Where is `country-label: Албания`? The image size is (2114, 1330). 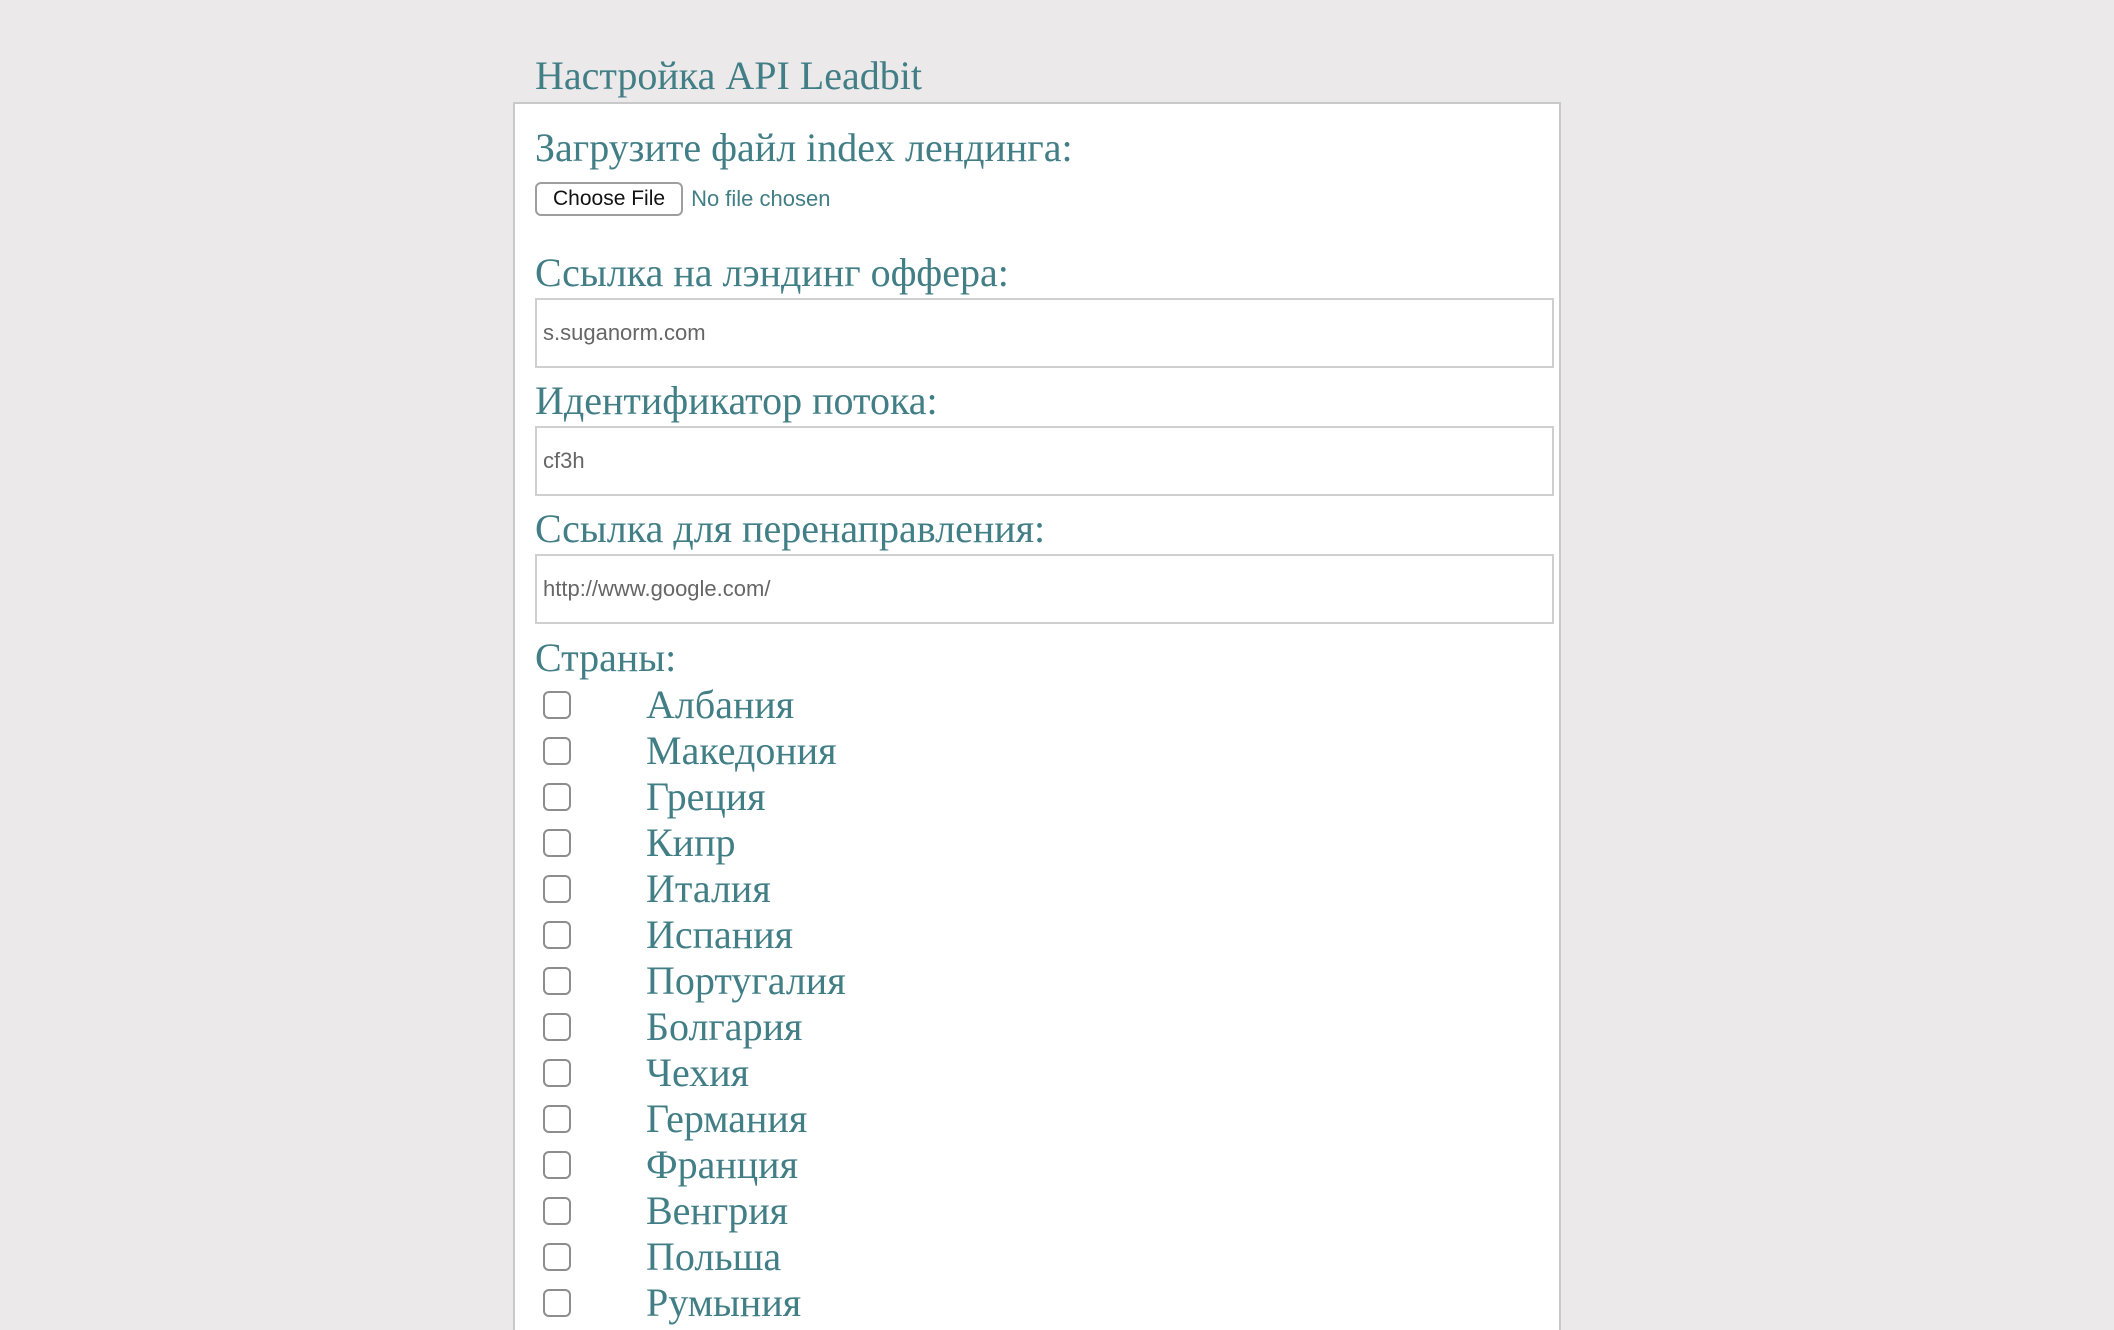 country-label: Албания is located at coordinates (720, 704).